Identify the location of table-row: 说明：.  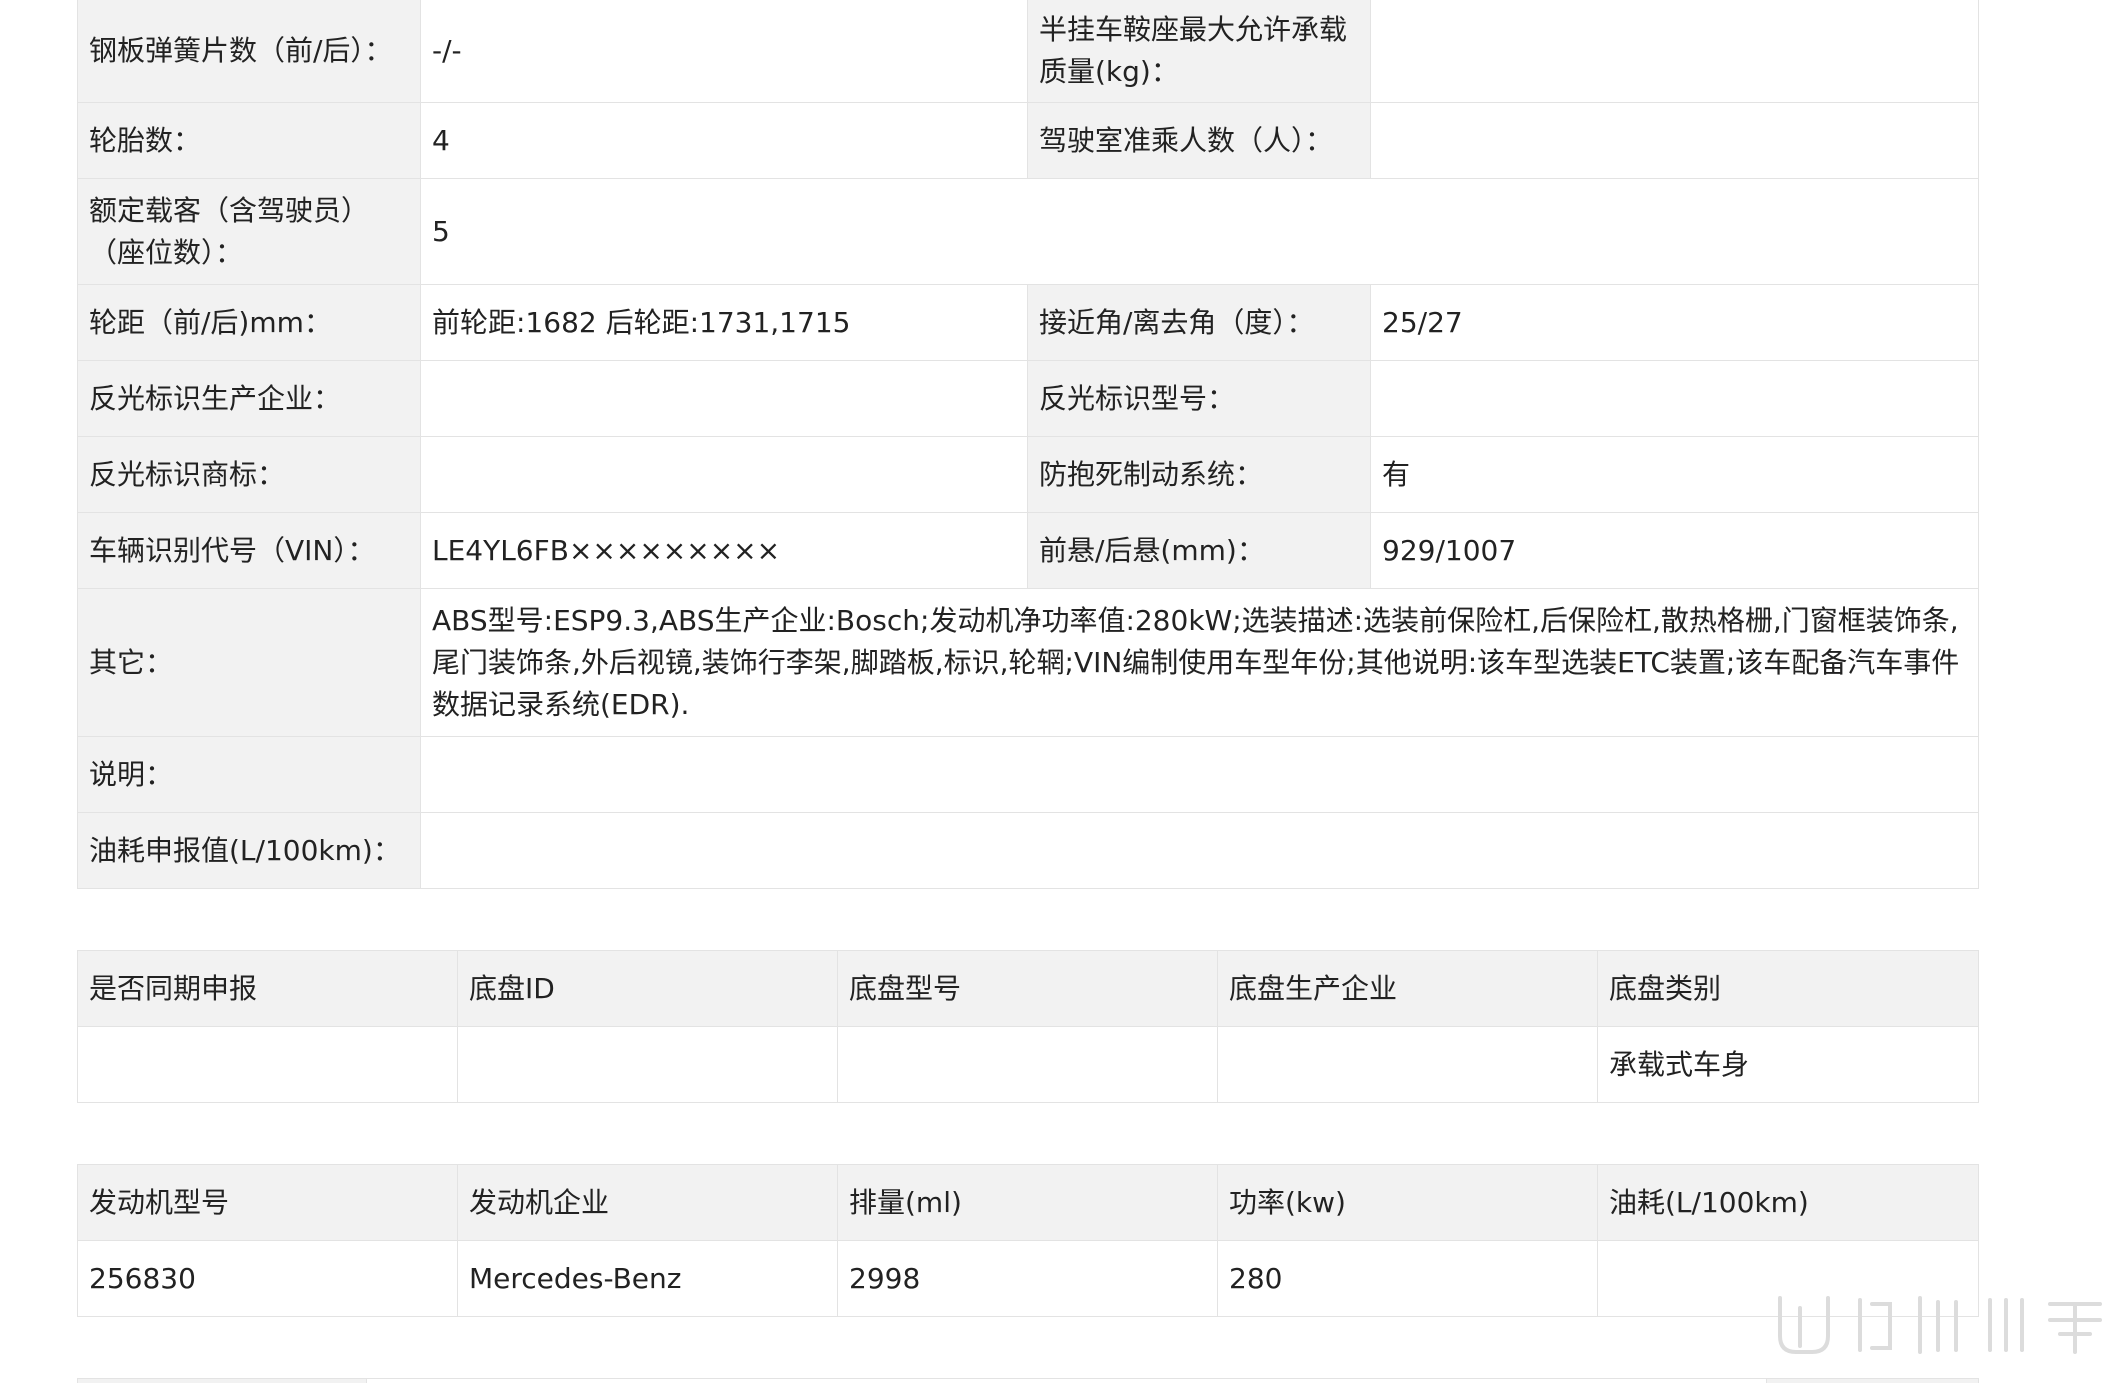
(1028, 774).